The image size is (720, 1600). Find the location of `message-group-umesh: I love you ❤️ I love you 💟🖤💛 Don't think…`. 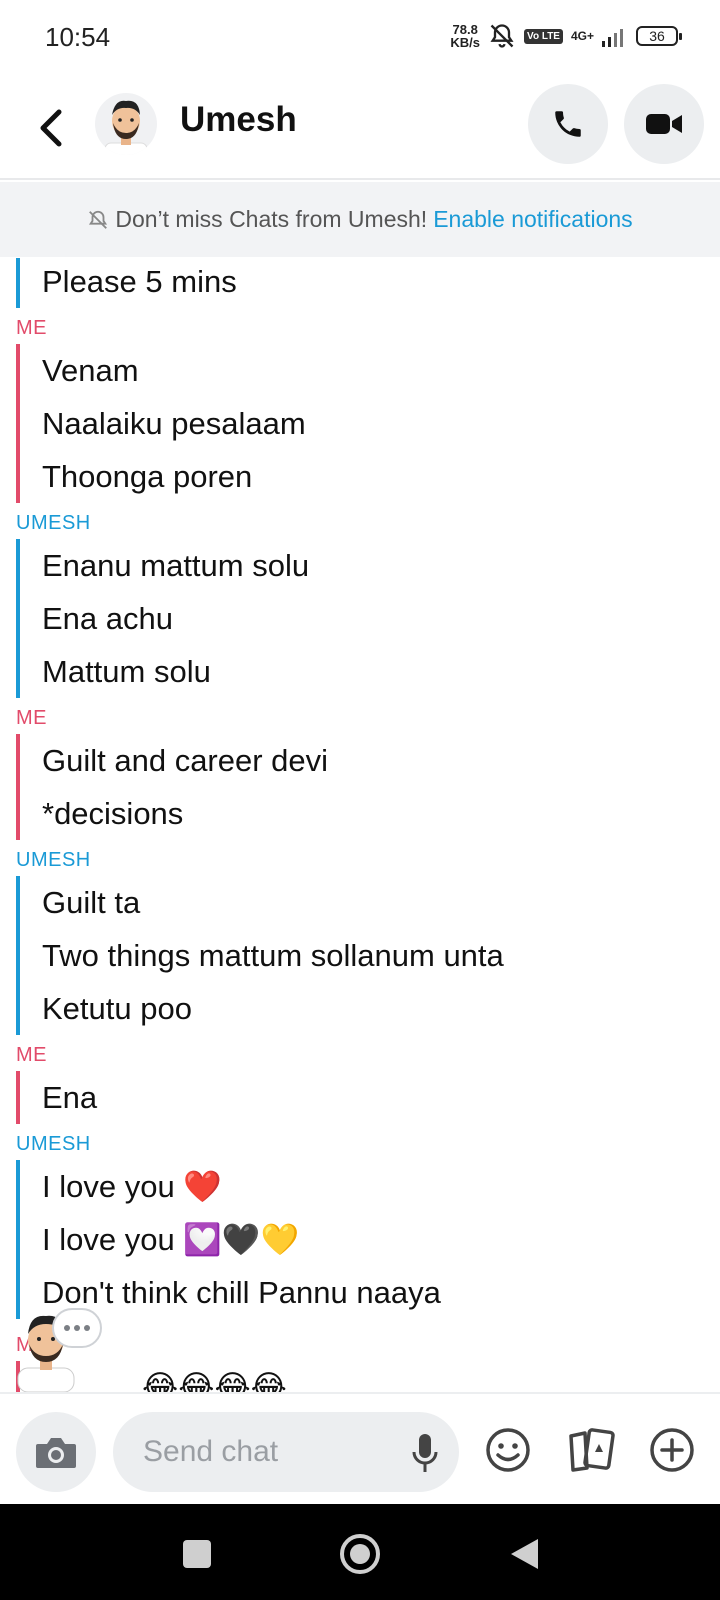

message-group-umesh: I love you ❤️ I love you 💟🖤💛 Don't think… is located at coordinates (368, 1239).